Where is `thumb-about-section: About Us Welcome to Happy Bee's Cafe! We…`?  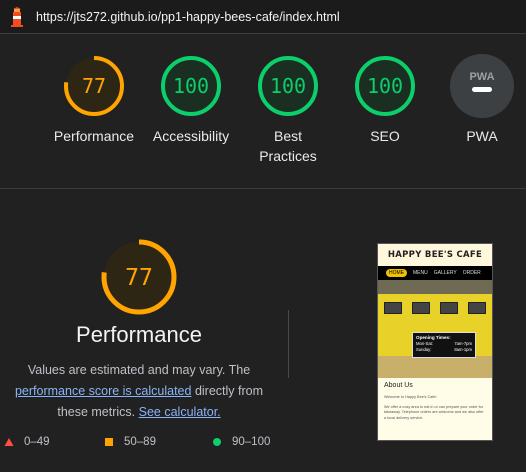 thumb-about-section: About Us Welcome to Happy Bee's Cafe! We… is located at coordinates (435, 403).